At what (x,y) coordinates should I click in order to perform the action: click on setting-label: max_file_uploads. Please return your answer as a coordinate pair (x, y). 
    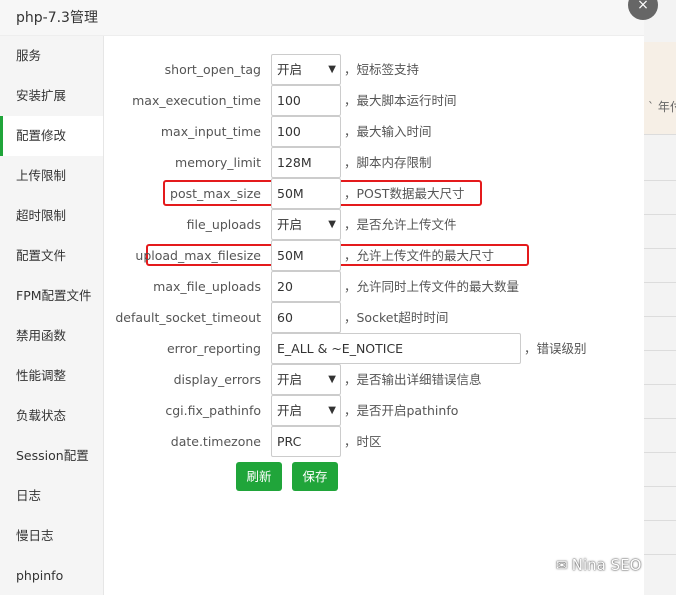
    Looking at the image, I should click on (207, 286).